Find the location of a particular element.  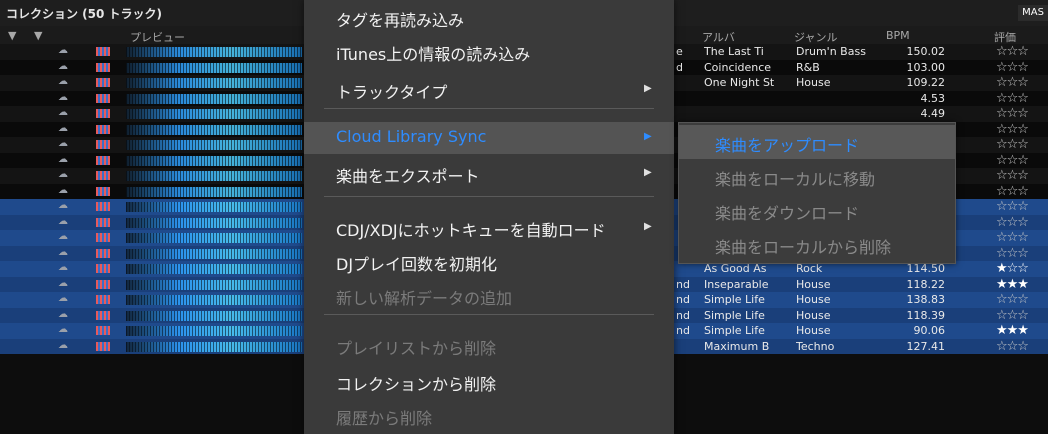

mas-button: MAS is located at coordinates (1033, 13).